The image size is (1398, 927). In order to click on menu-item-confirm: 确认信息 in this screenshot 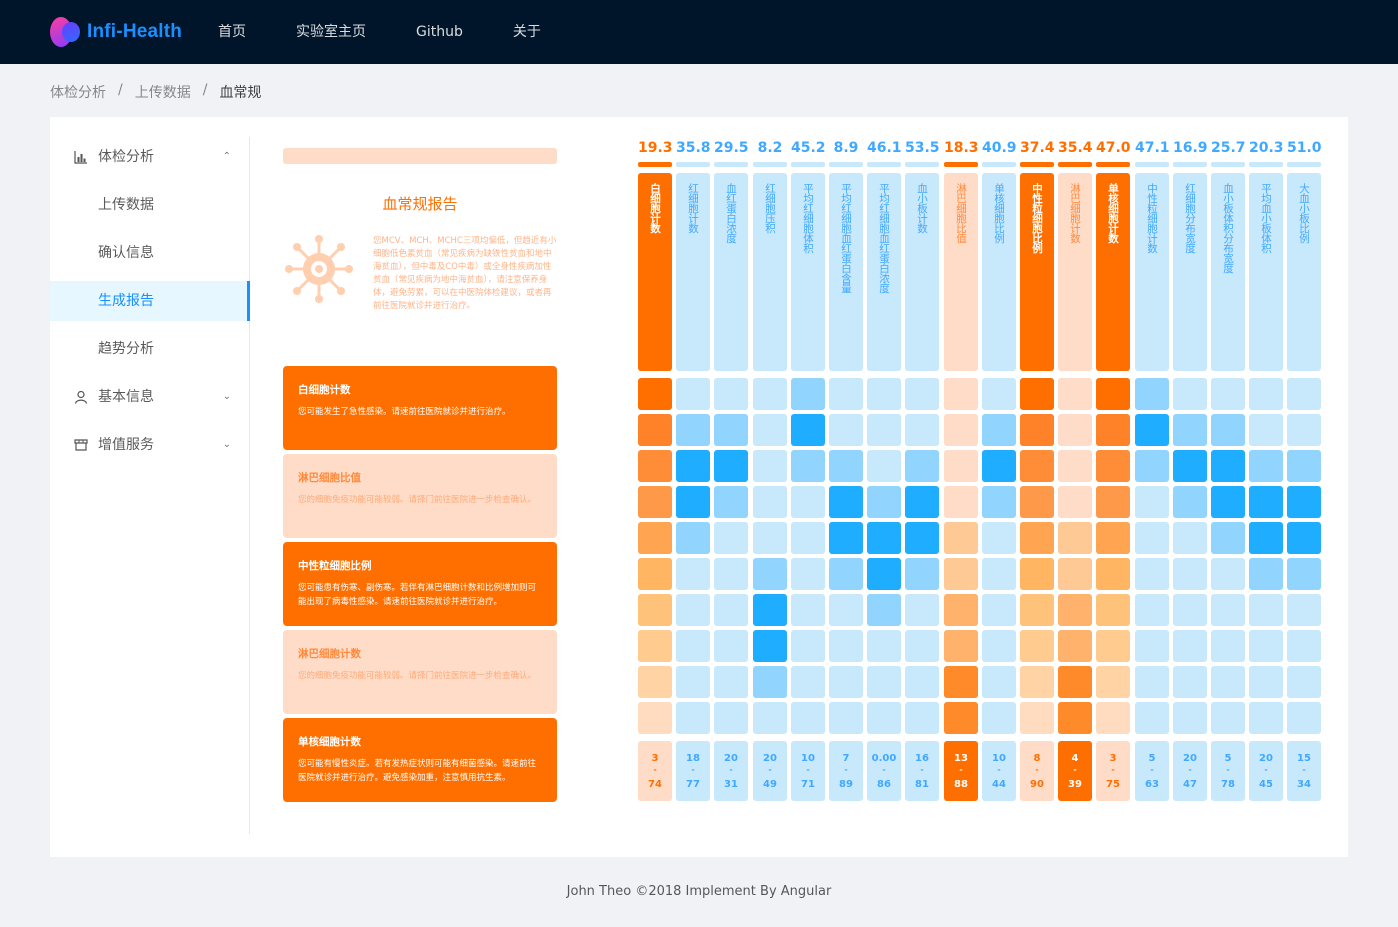, I will do `click(149, 253)`.